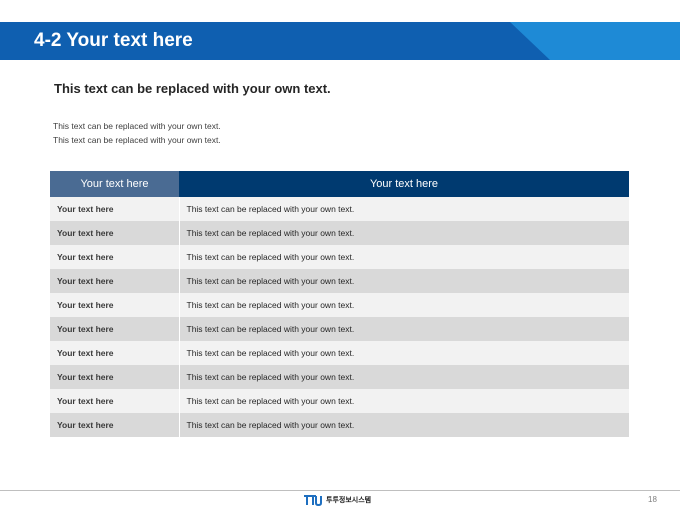  Describe the element at coordinates (652, 499) in the screenshot. I see `page-number: 18` at that location.